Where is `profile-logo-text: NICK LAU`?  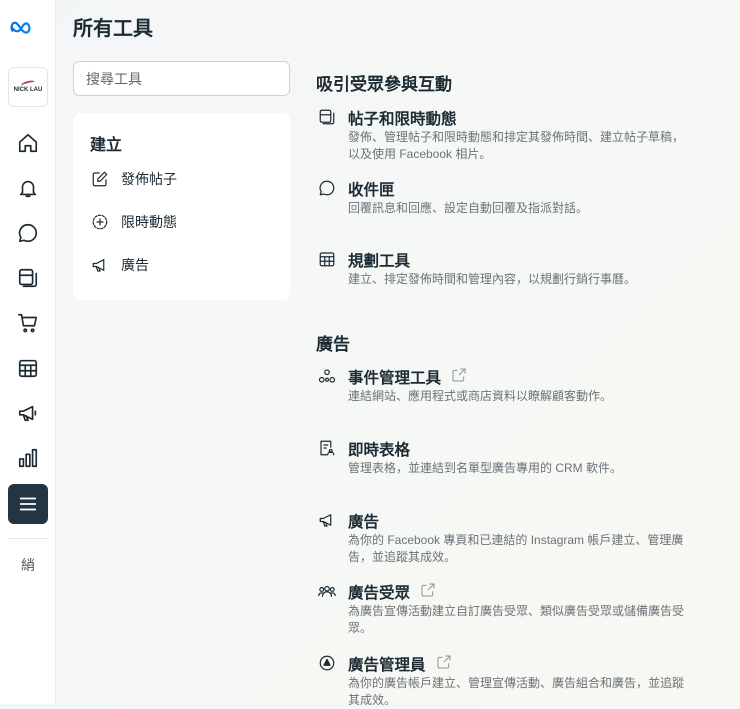
profile-logo-text: NICK LAU is located at coordinates (28, 90).